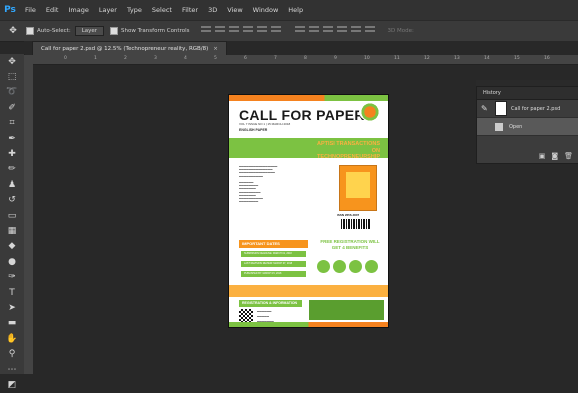  I want to click on close-icon: ×, so click(215, 49).